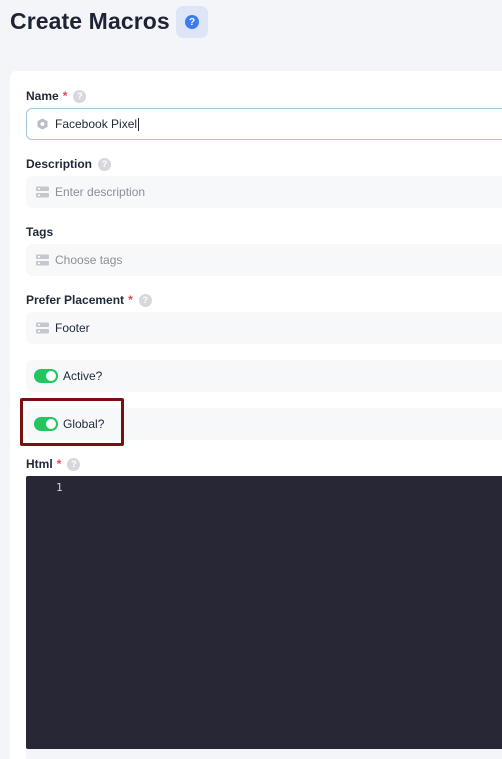 This screenshot has height=759, width=502. What do you see at coordinates (46, 376) in the screenshot?
I see `active-switch` at bounding box center [46, 376].